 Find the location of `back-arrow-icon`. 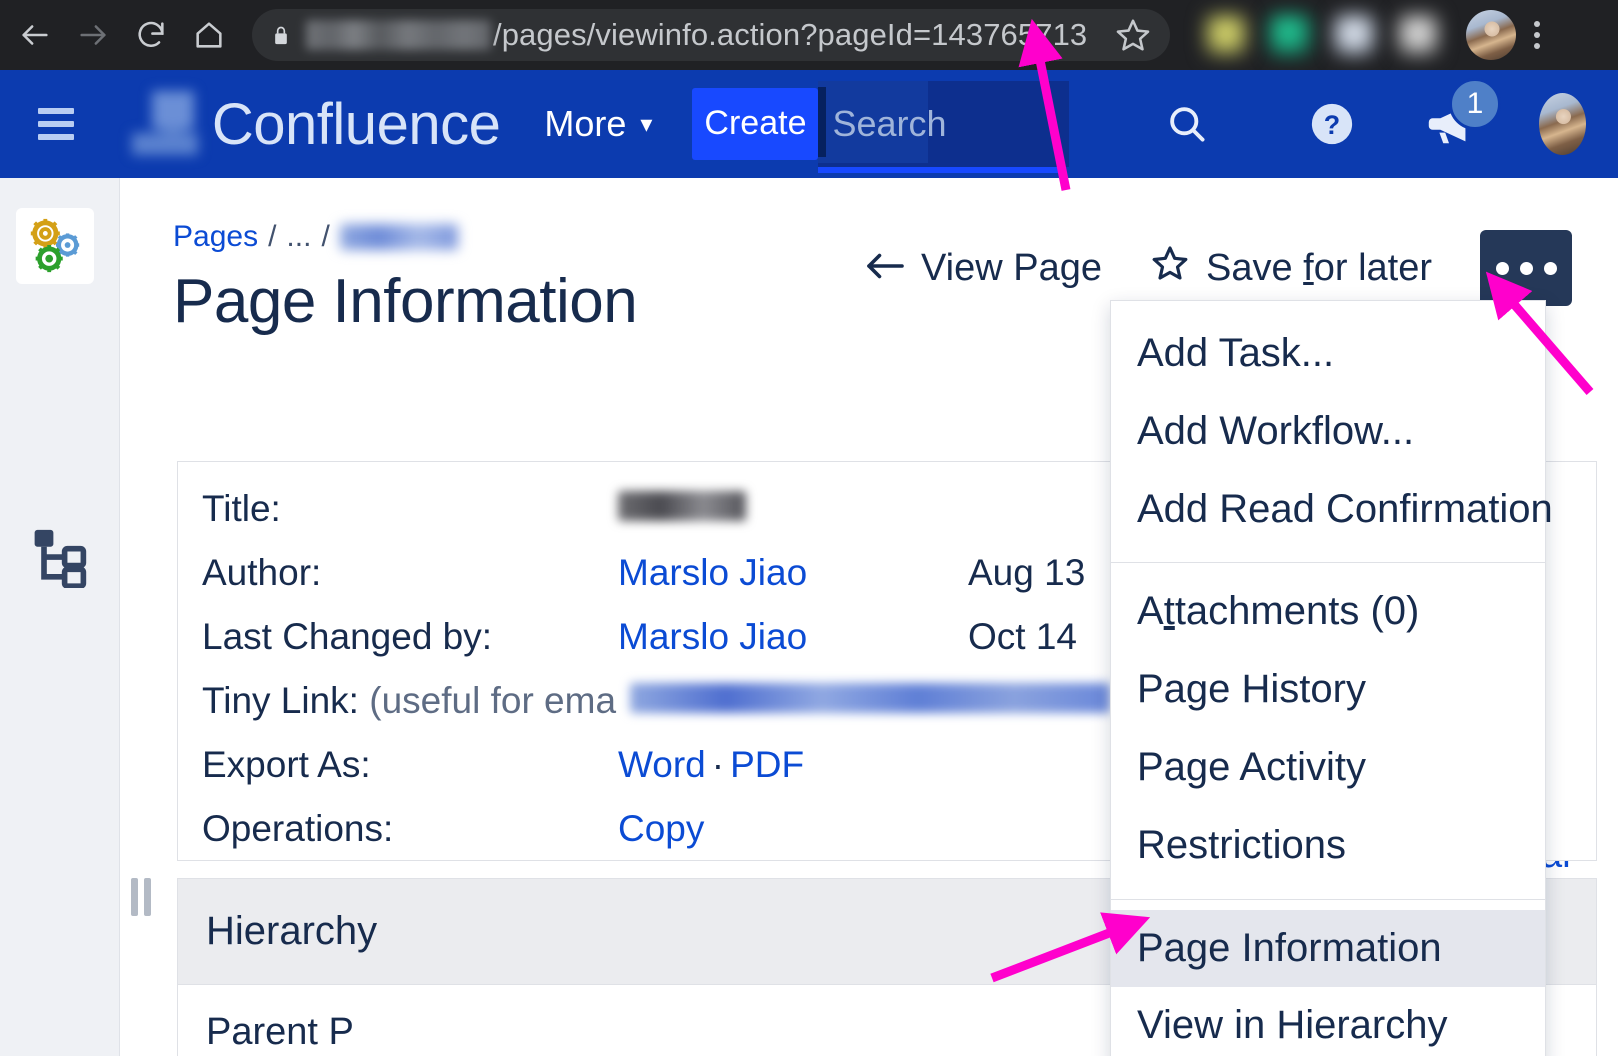

back-arrow-icon is located at coordinates (884, 268).